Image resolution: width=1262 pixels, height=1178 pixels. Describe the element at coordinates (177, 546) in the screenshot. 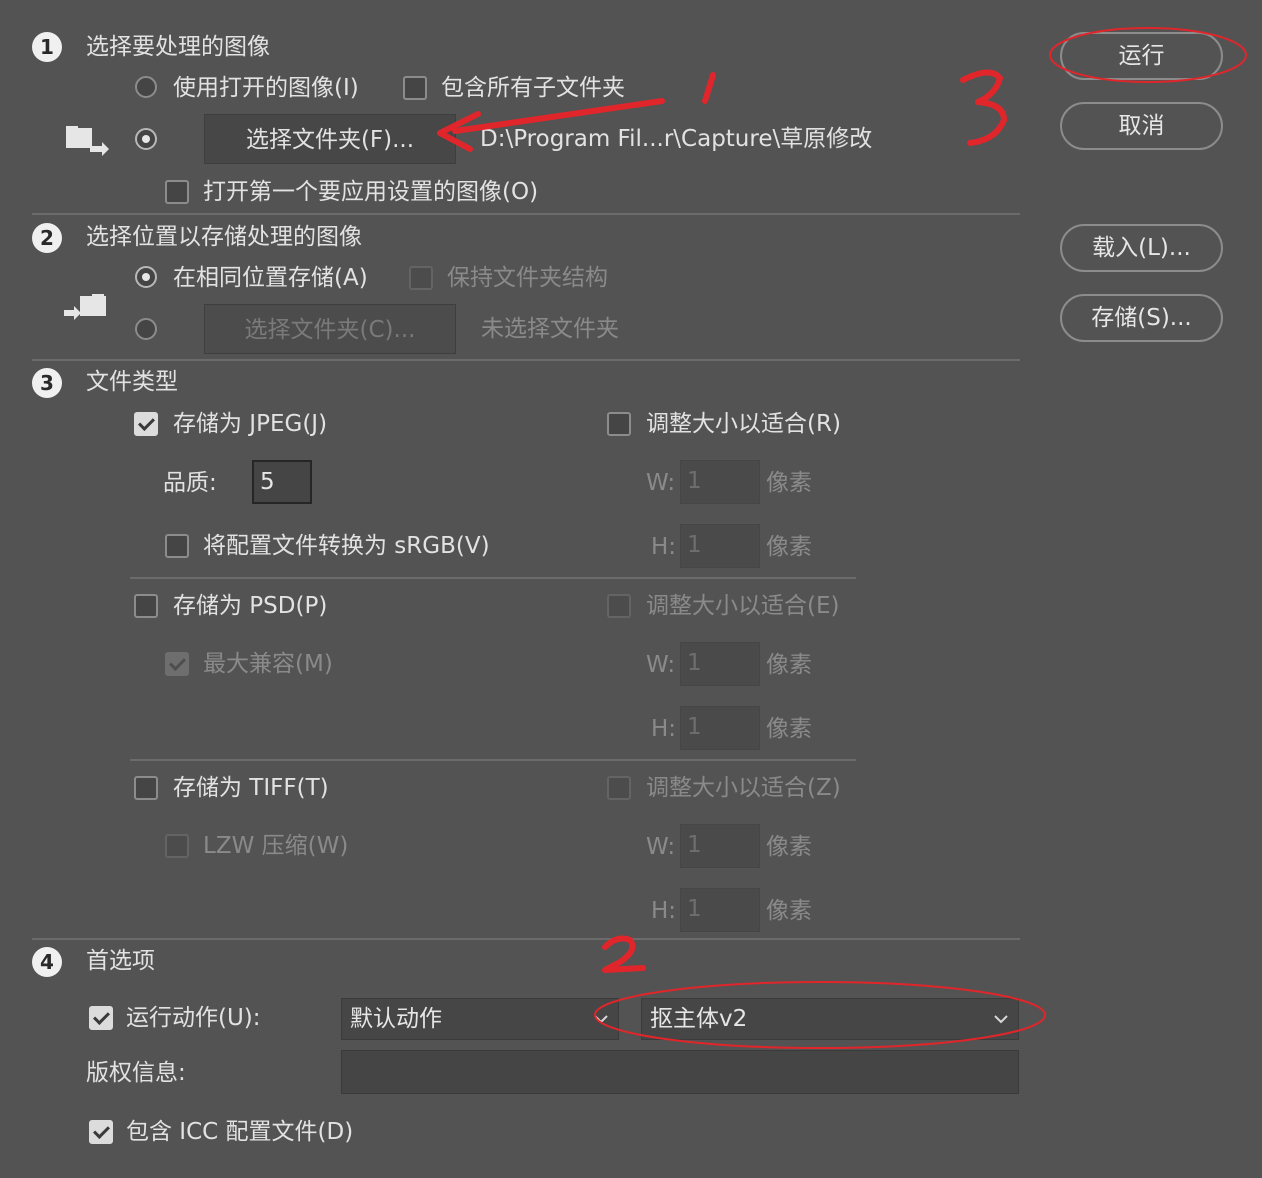

I see `convert-srgb-checkbox` at that location.